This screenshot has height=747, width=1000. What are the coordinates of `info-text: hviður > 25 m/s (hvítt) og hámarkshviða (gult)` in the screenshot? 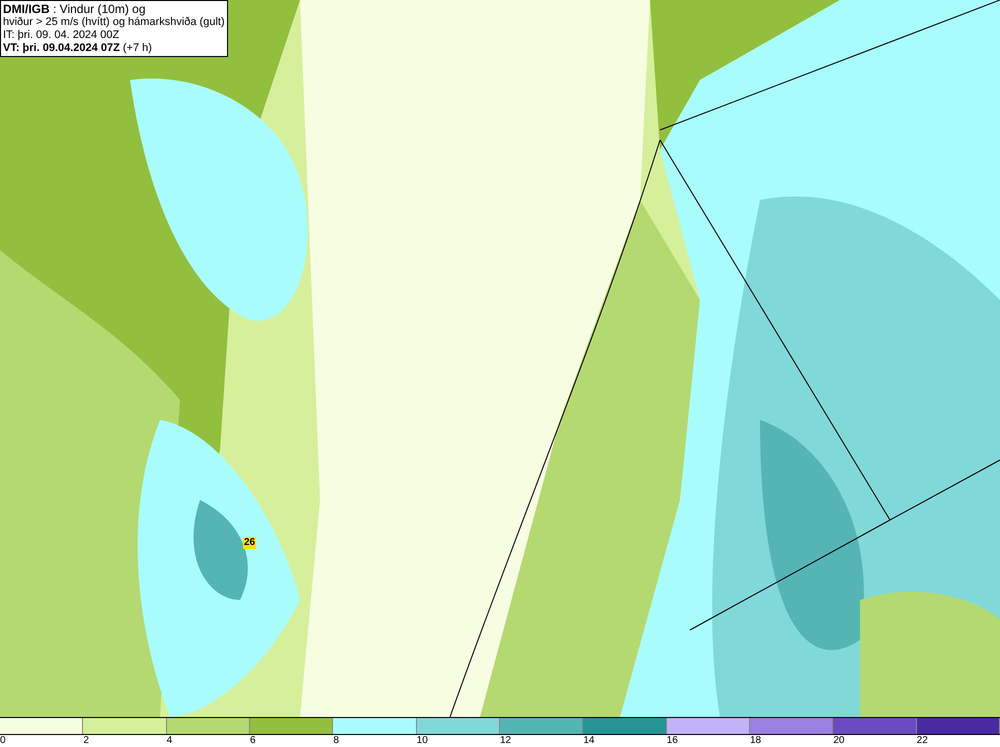 It's located at (114, 22).